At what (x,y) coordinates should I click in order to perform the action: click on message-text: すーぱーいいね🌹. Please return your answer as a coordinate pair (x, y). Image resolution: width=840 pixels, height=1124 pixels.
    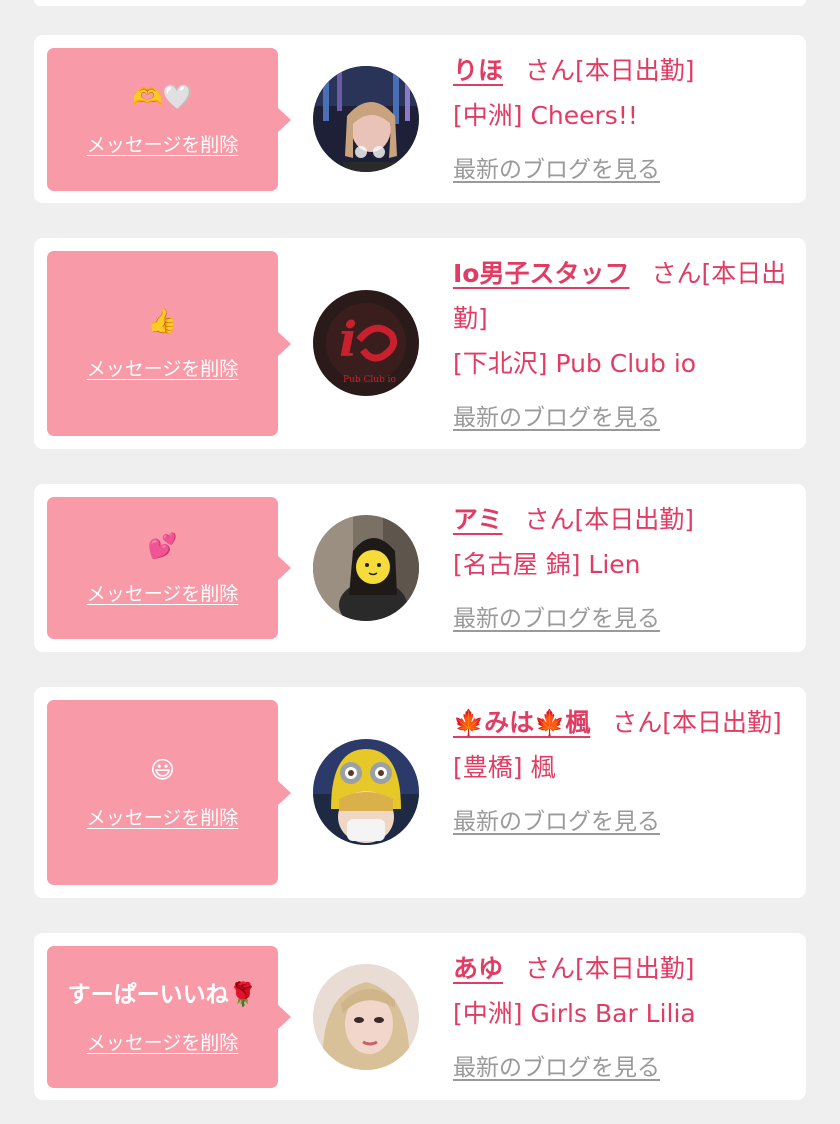
    Looking at the image, I should click on (162, 994).